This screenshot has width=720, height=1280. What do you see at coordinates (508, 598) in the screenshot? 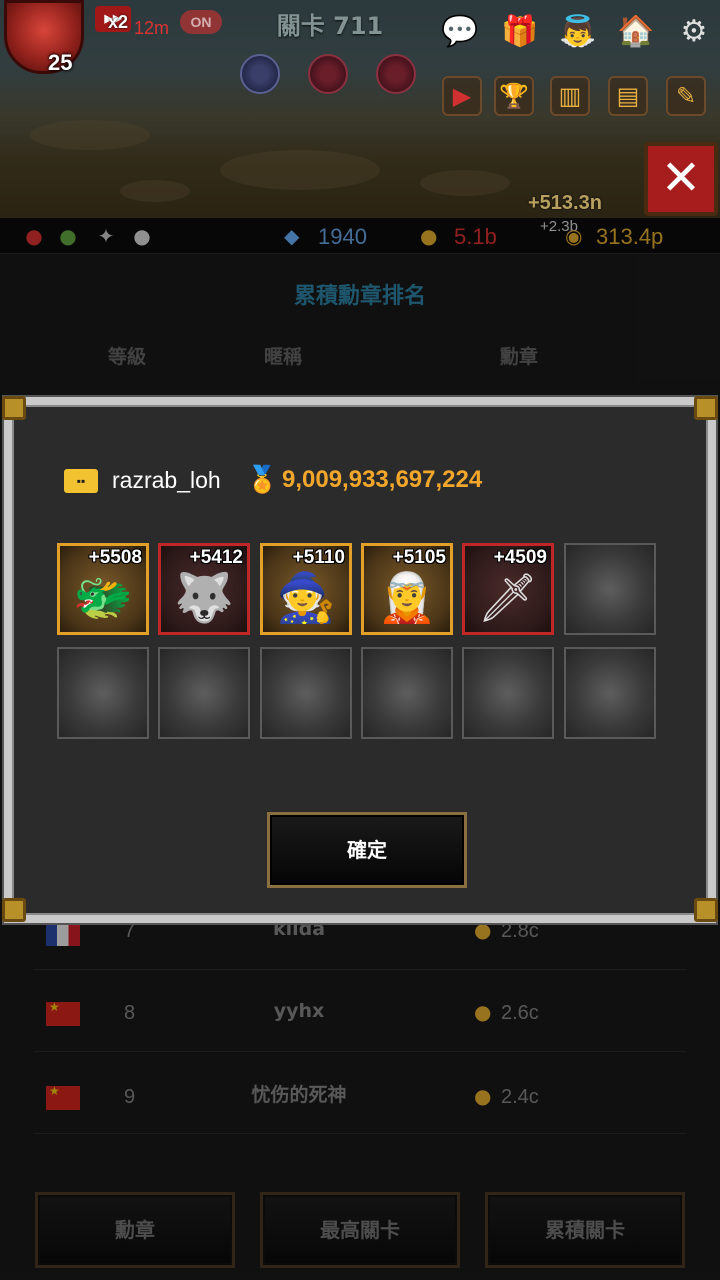
I see `dark-knight-hero-icon: 🗡` at bounding box center [508, 598].